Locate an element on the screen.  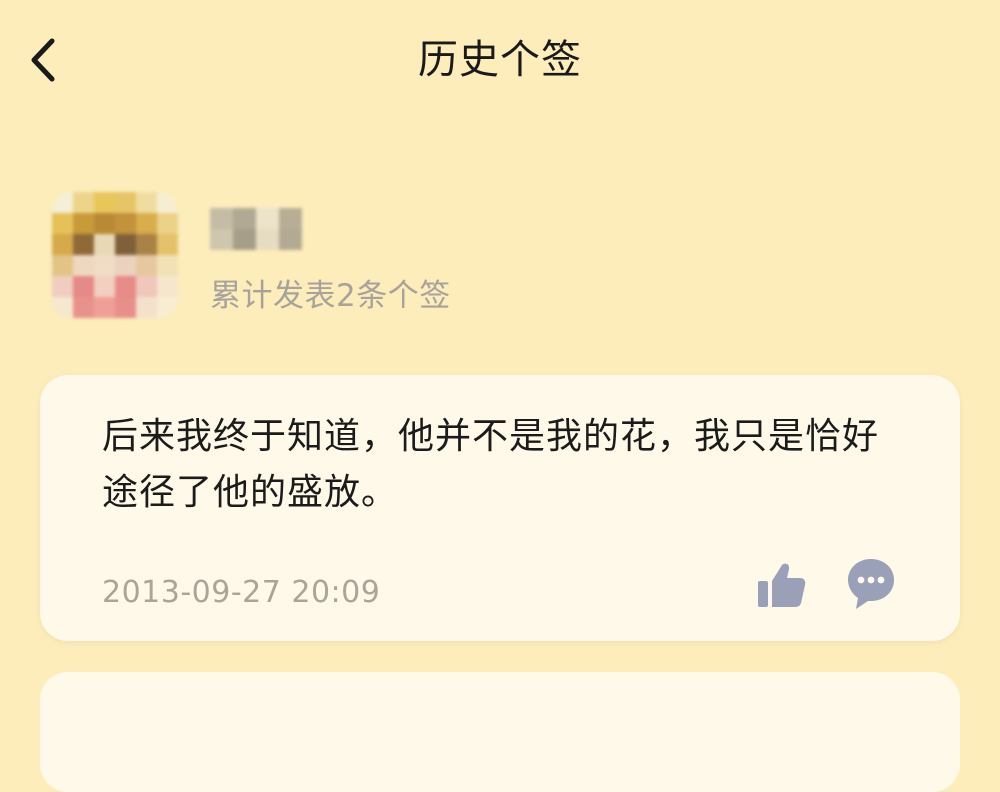
avatar is located at coordinates (115, 255).